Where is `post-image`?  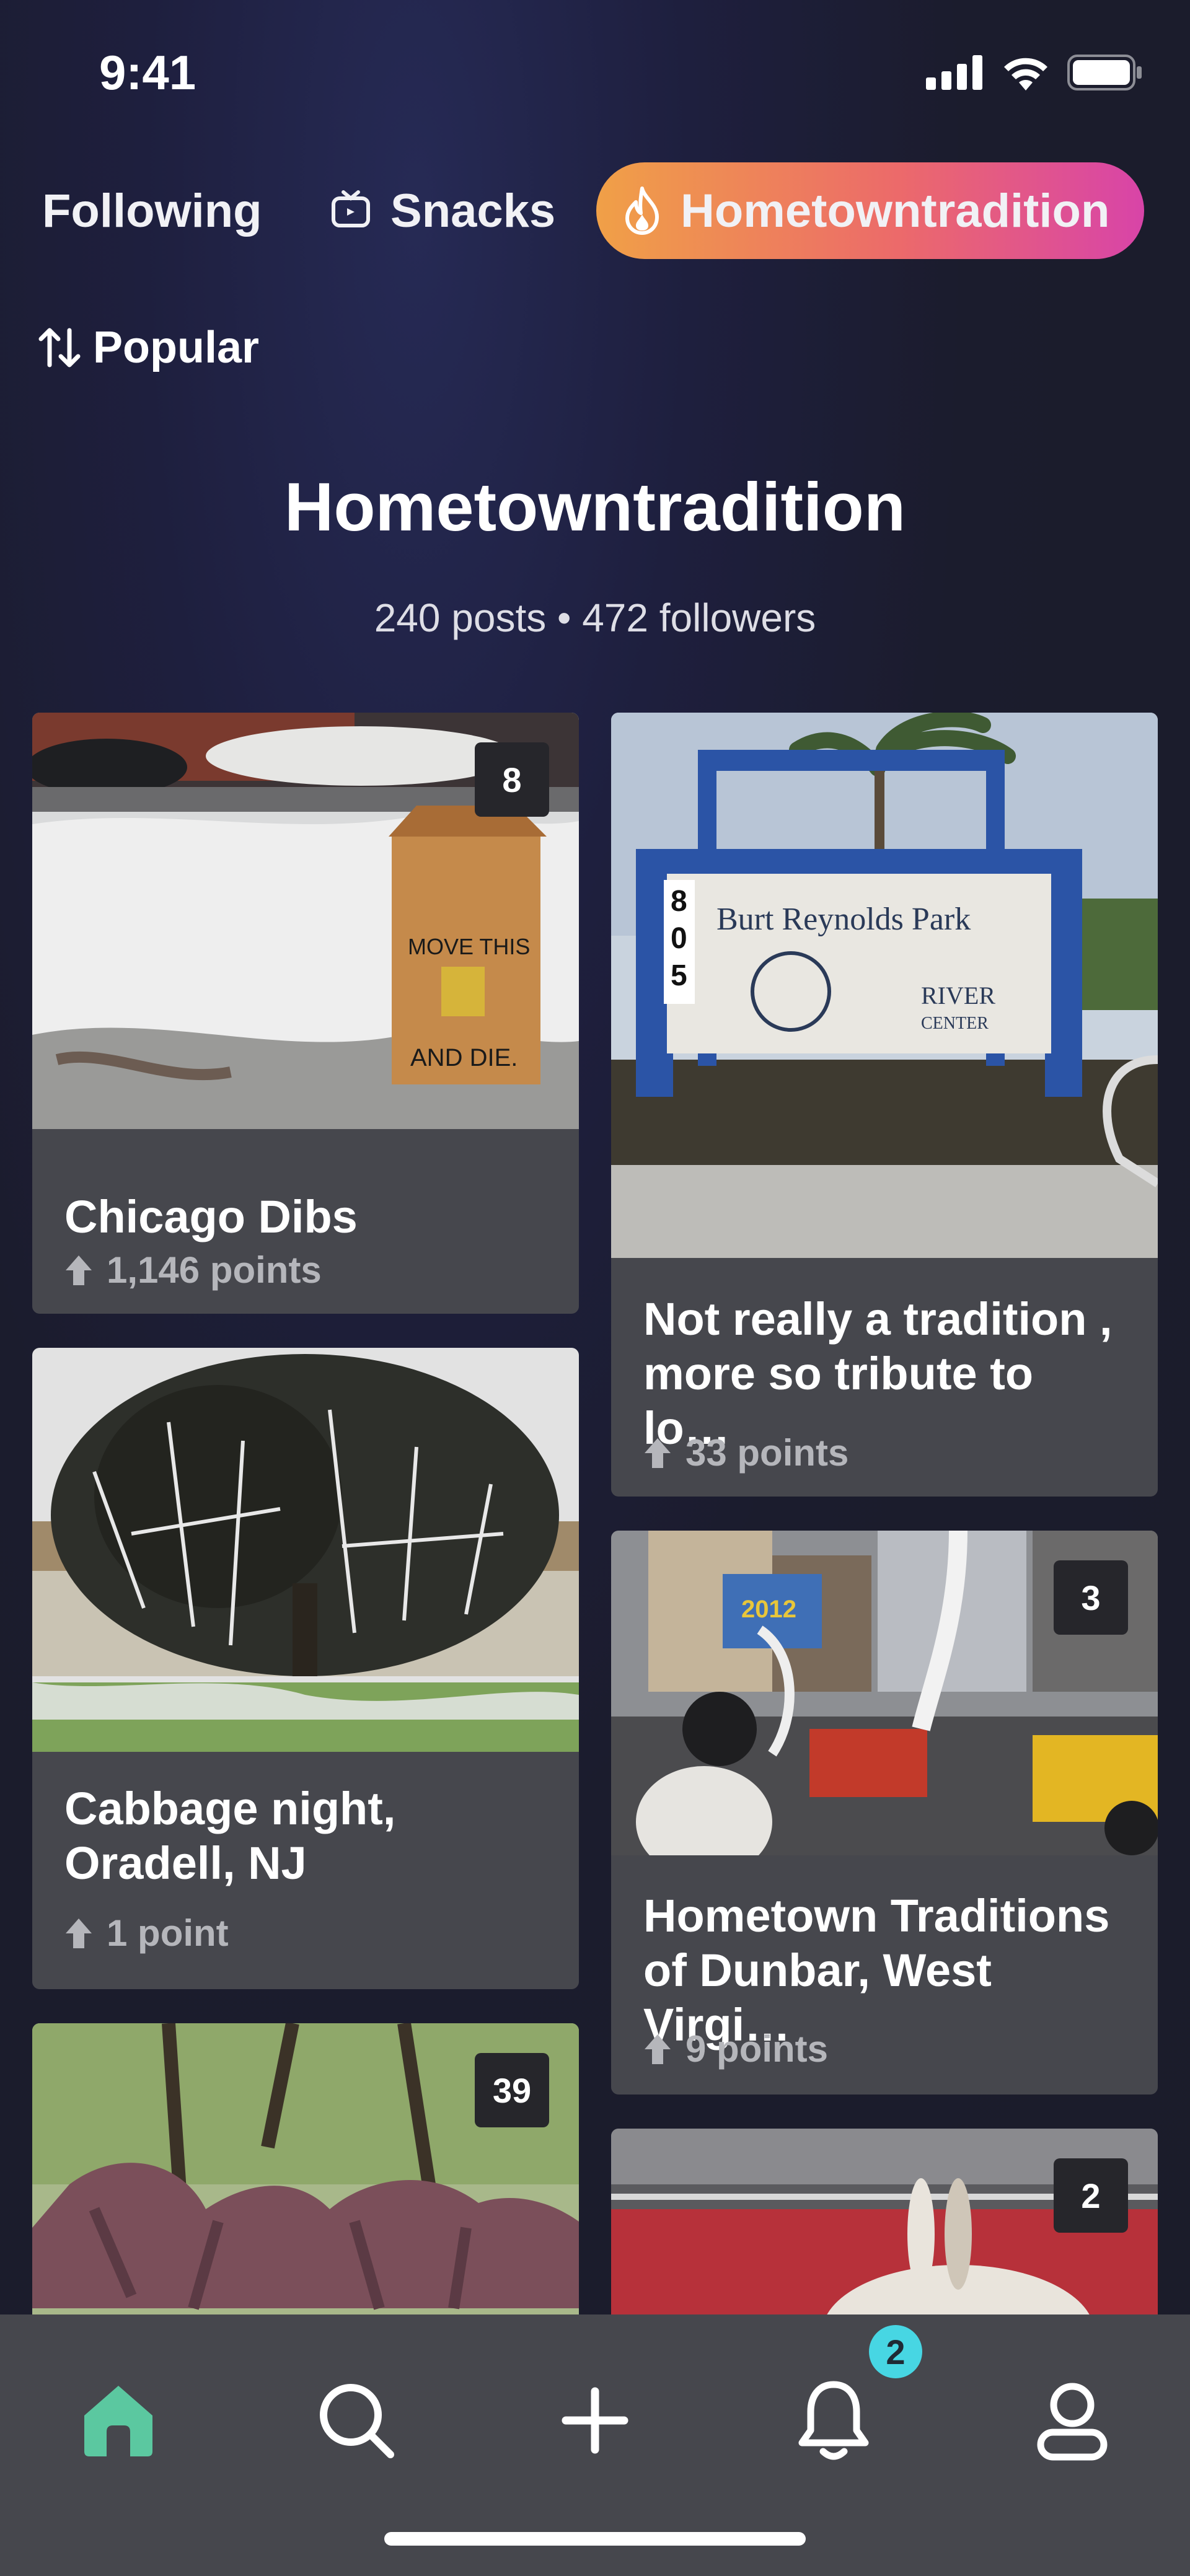 post-image is located at coordinates (305, 1550).